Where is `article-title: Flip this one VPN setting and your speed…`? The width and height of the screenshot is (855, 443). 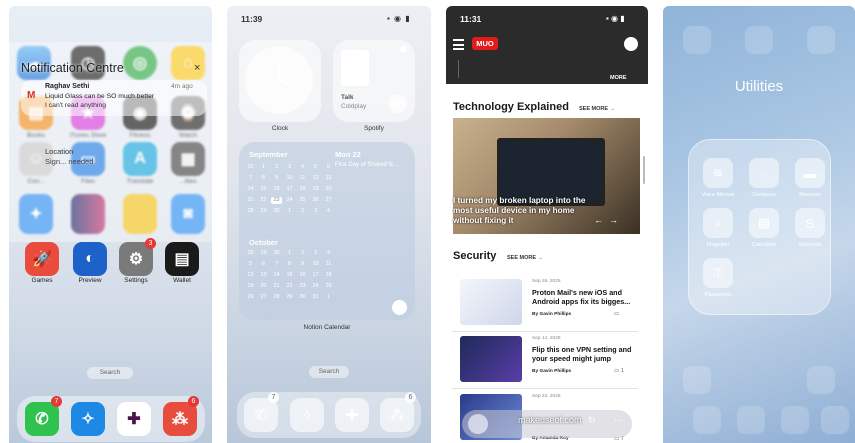
article-title: Flip this one VPN setting and your speed… is located at coordinates (582, 354).